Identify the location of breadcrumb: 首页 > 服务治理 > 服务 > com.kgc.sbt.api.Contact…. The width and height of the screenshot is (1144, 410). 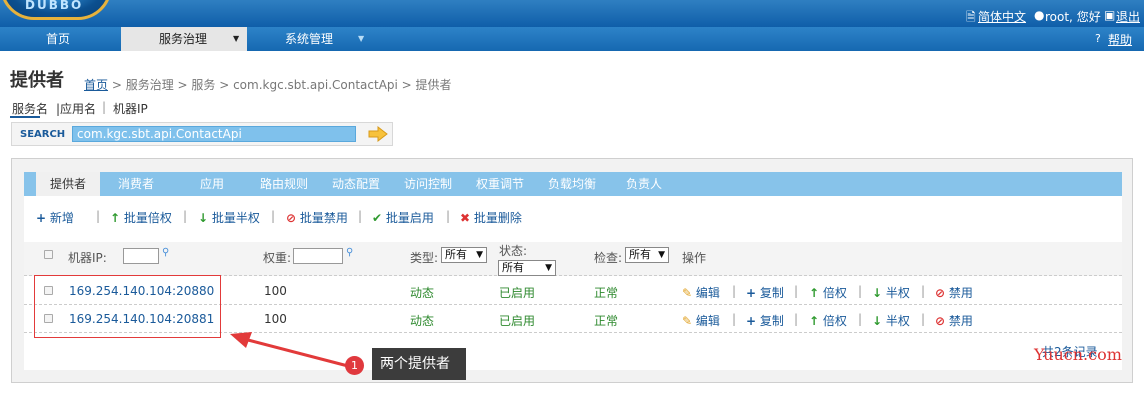
(268, 84).